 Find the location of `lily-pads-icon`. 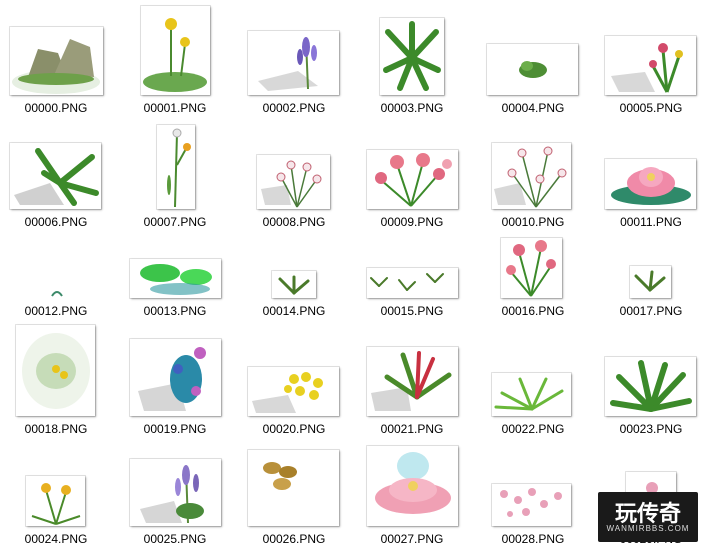

lily-pads-icon is located at coordinates (175, 278).